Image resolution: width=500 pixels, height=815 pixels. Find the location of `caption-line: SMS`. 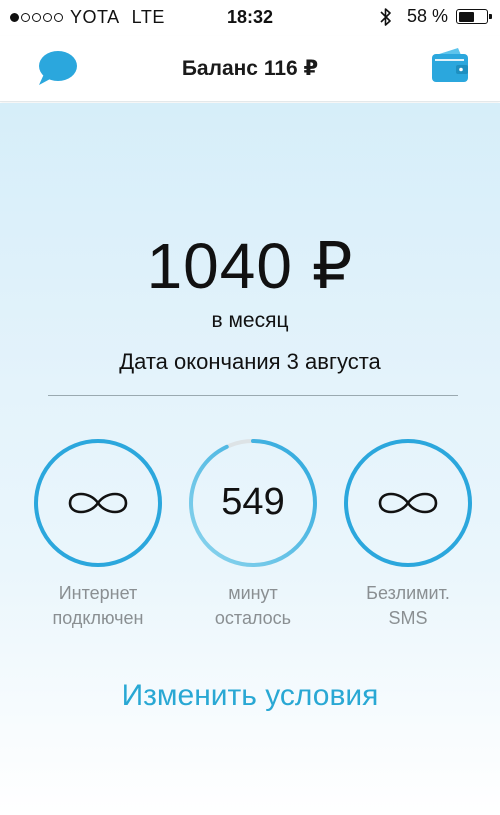

caption-line: SMS is located at coordinates (408, 618).